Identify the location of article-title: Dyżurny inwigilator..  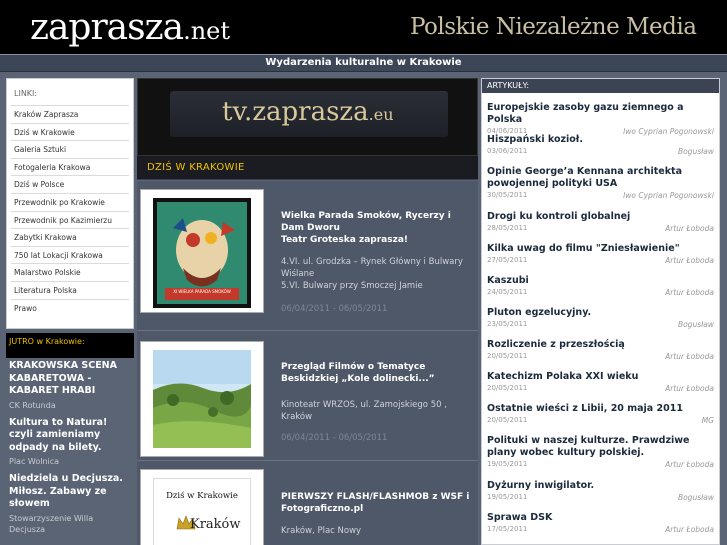
(600, 486).